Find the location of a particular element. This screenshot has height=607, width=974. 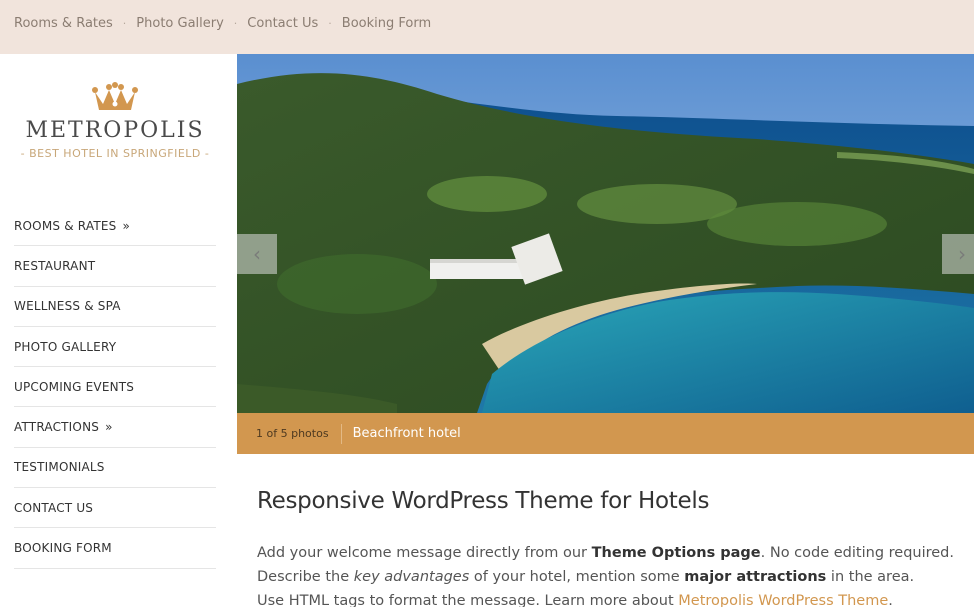

top-nav-rooms-rates: Rooms & Rates is located at coordinates (63, 23).